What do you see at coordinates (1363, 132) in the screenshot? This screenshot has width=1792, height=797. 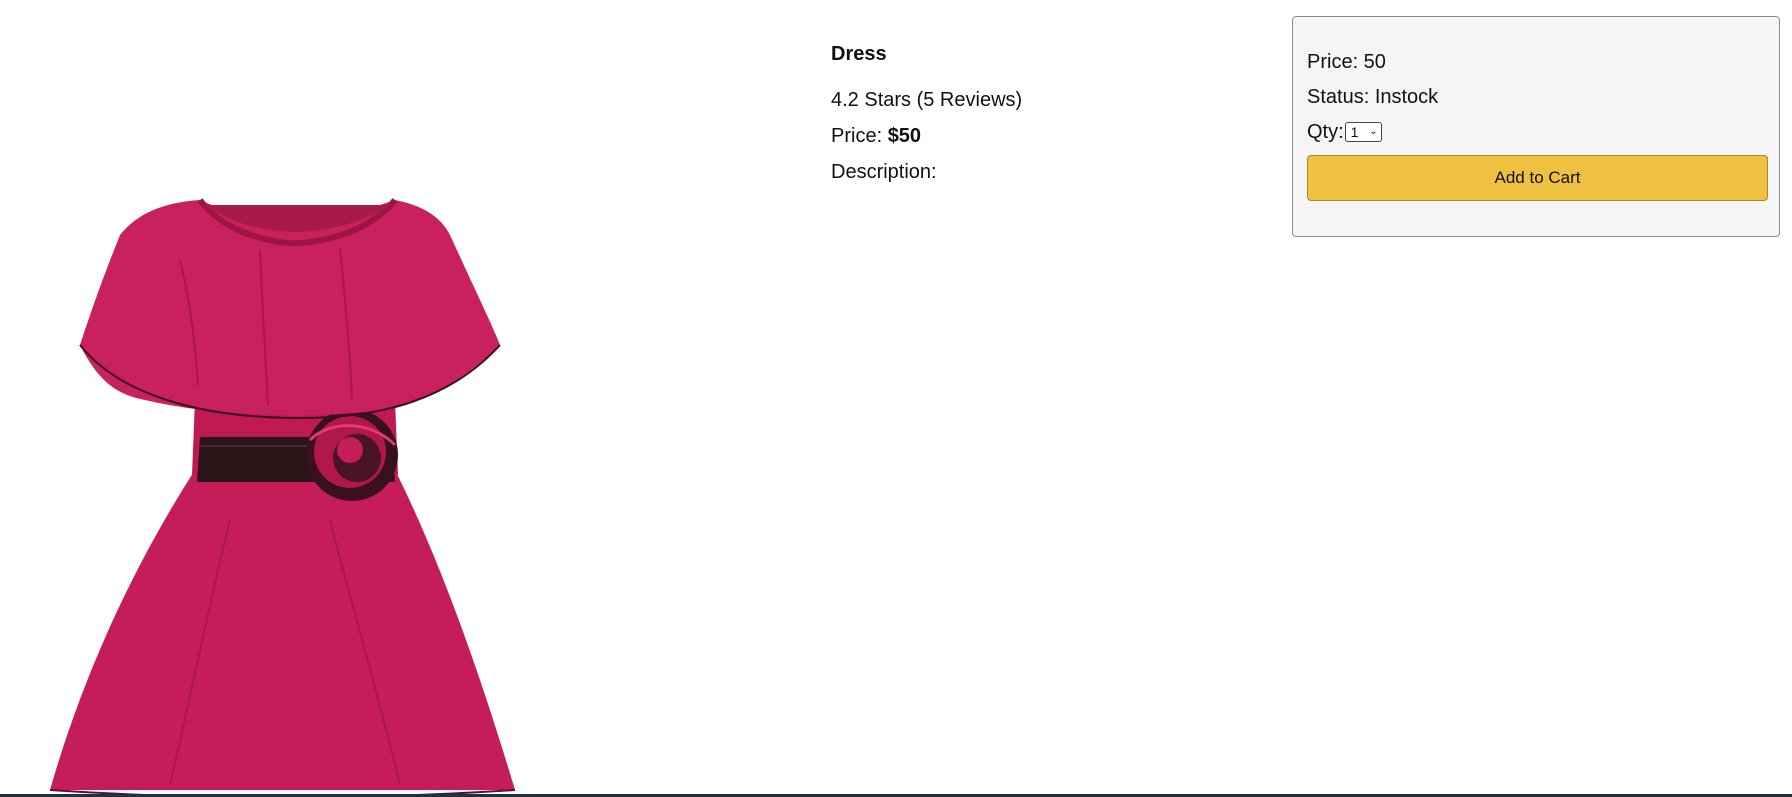 I see `qty-select: 1 ⌄` at bounding box center [1363, 132].